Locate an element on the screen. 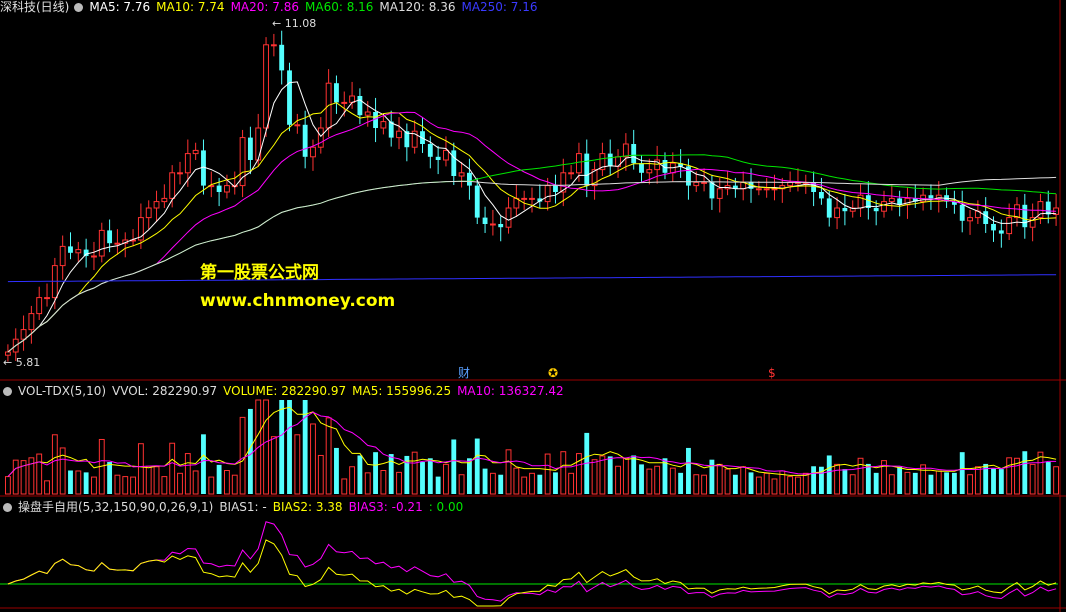  watermark-cn: 第一股票公式网 is located at coordinates (259, 273).